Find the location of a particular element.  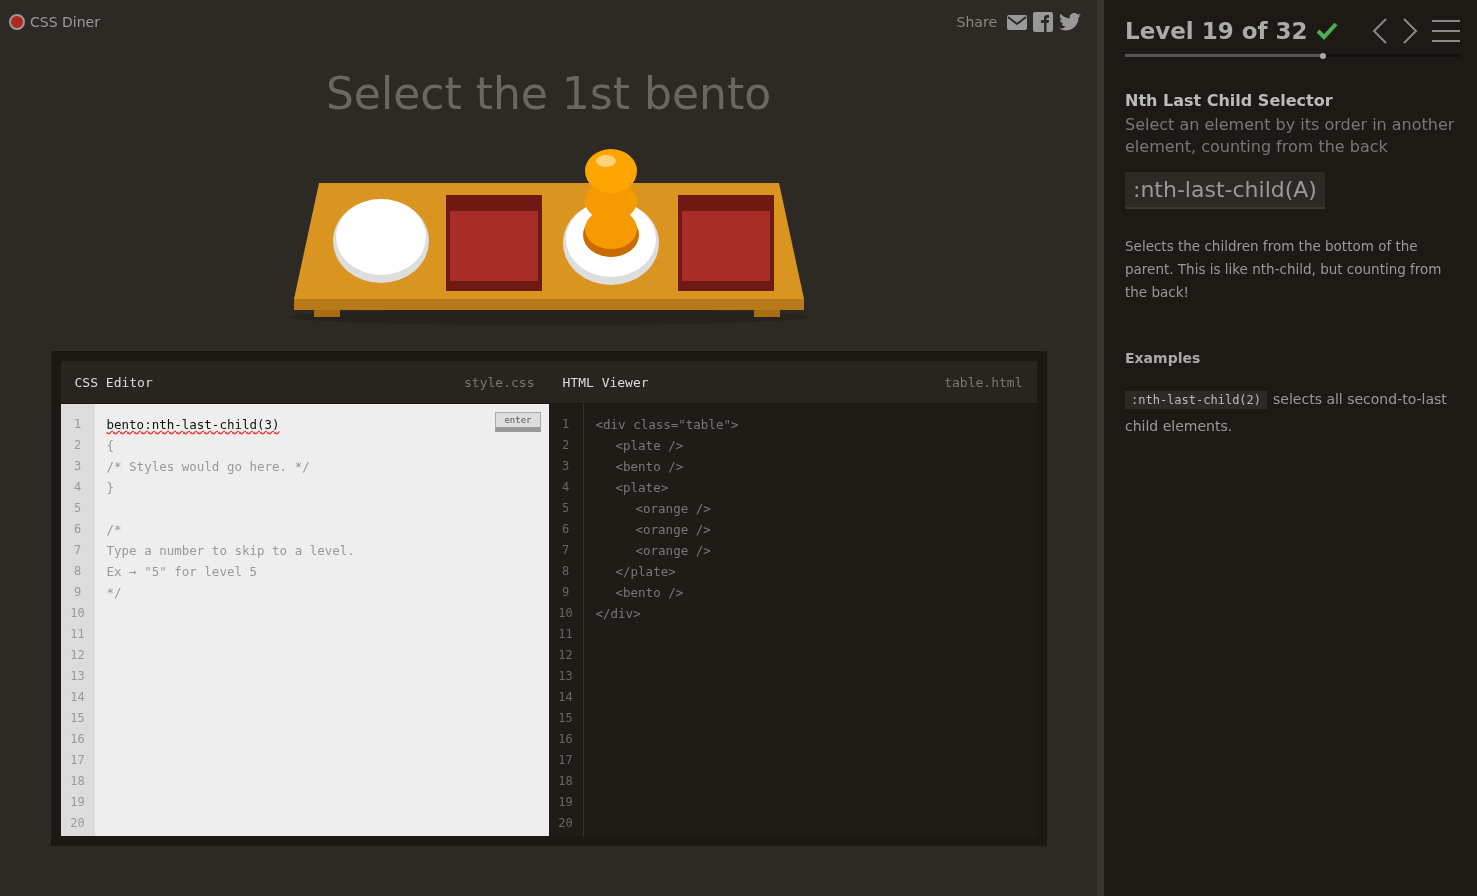

facebook-icon is located at coordinates (1043, 22).